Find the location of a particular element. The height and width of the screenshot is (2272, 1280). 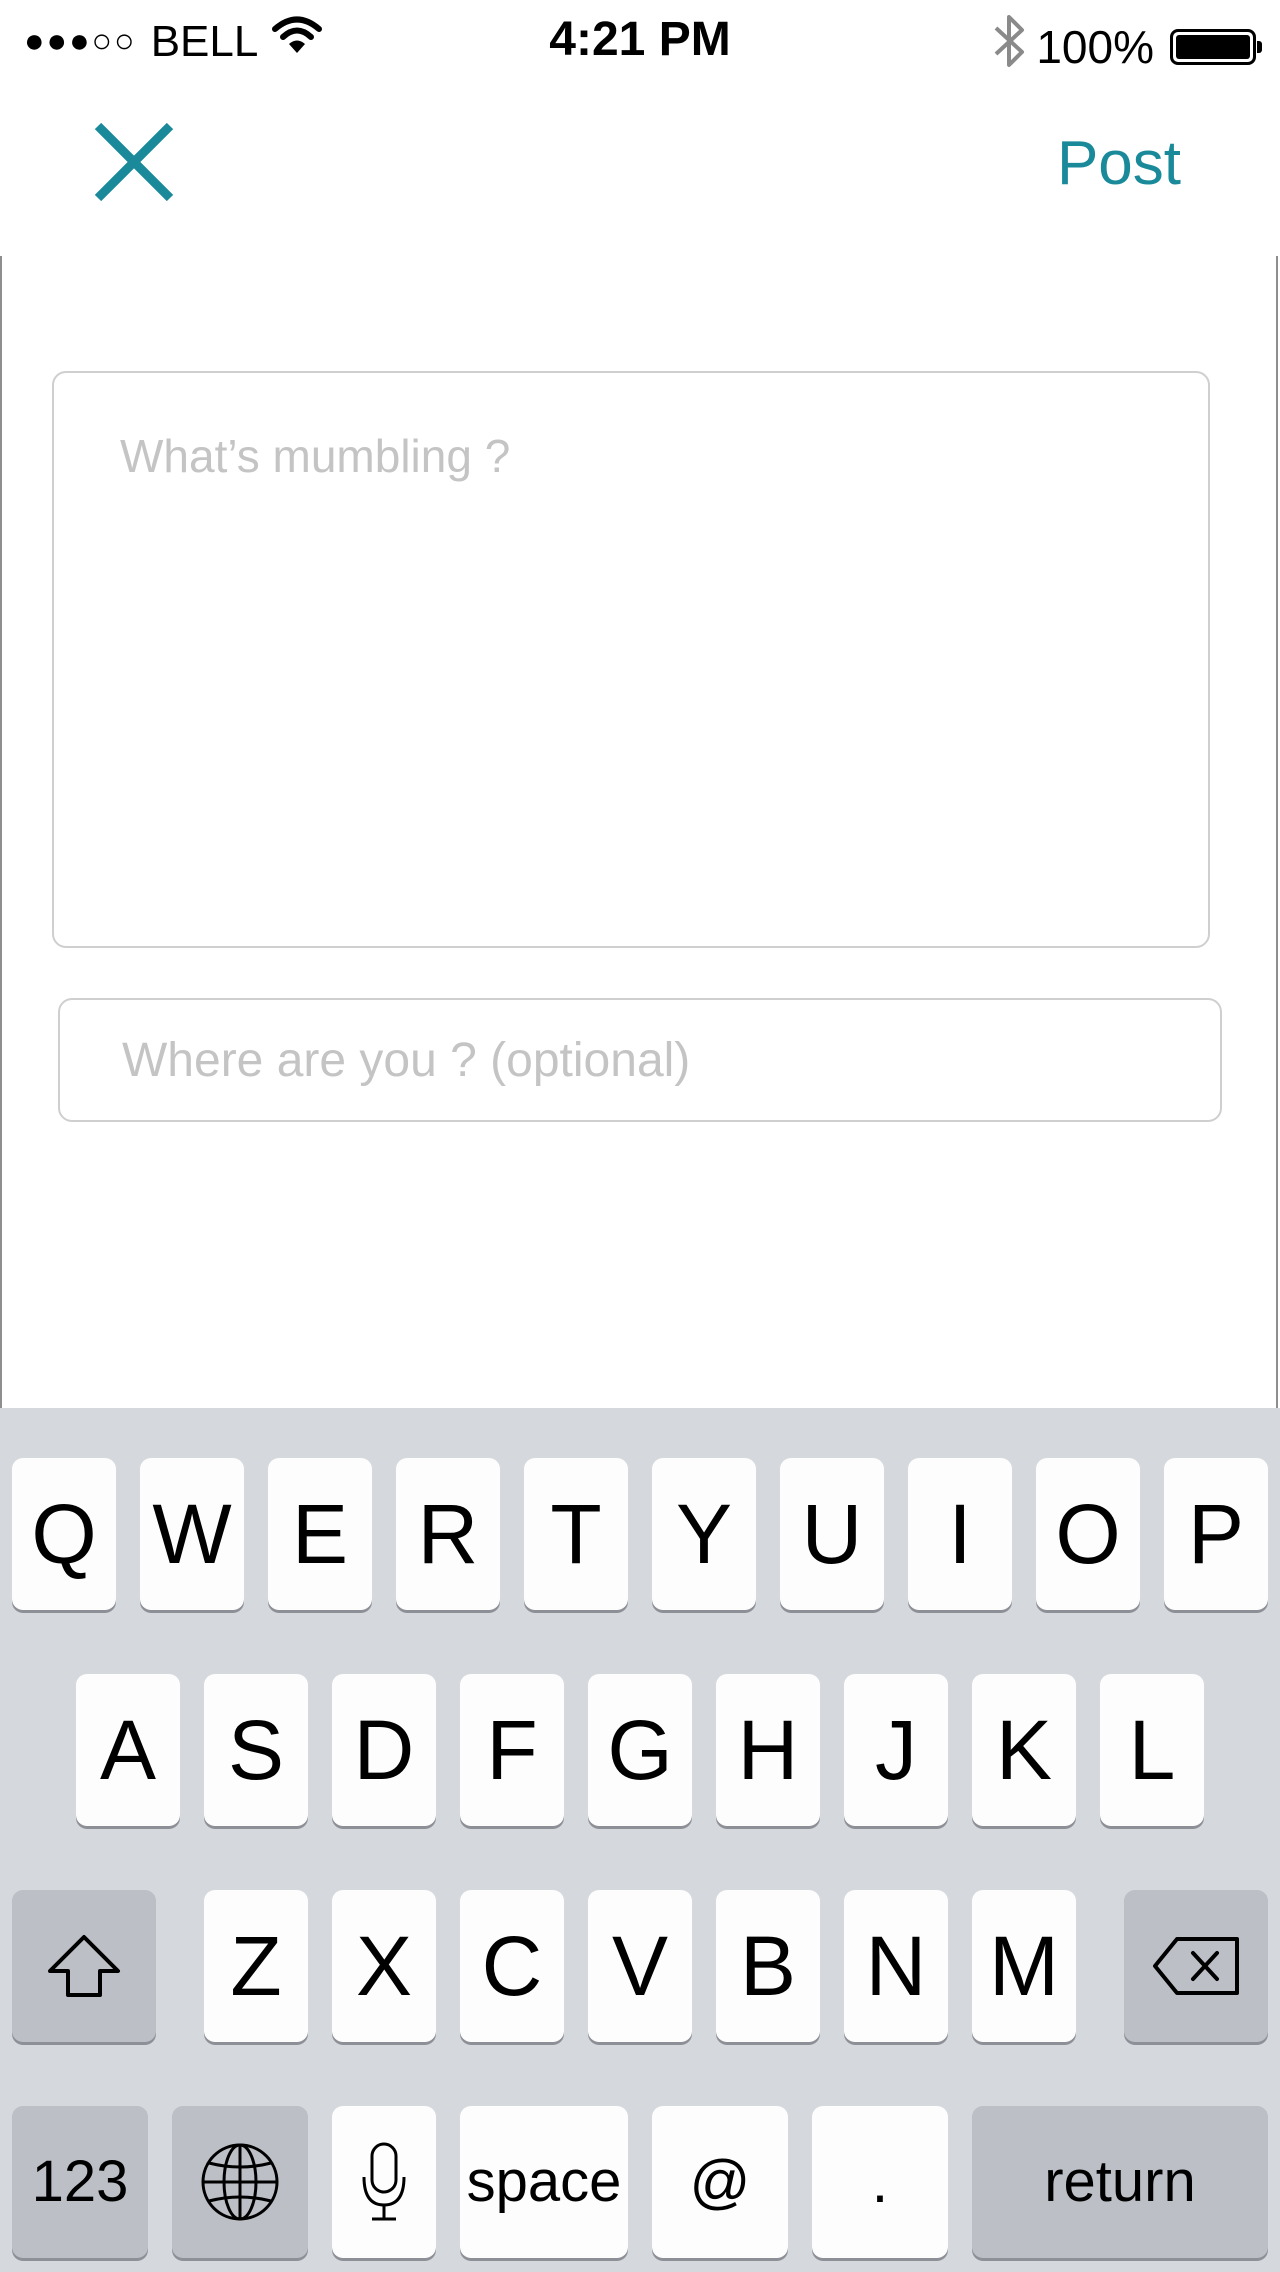

backspace-icon is located at coordinates (1196, 1966).